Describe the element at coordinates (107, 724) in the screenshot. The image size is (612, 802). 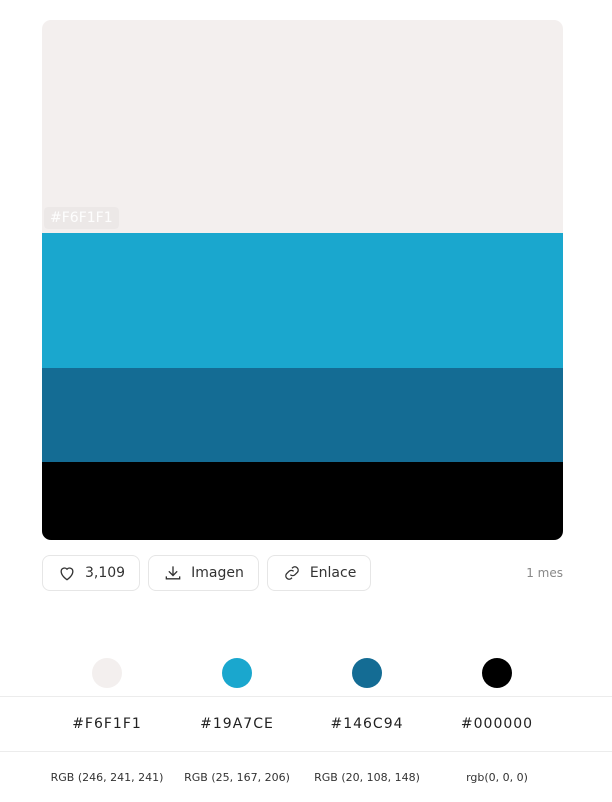
I see `hex-code: #F6F1F1` at that location.